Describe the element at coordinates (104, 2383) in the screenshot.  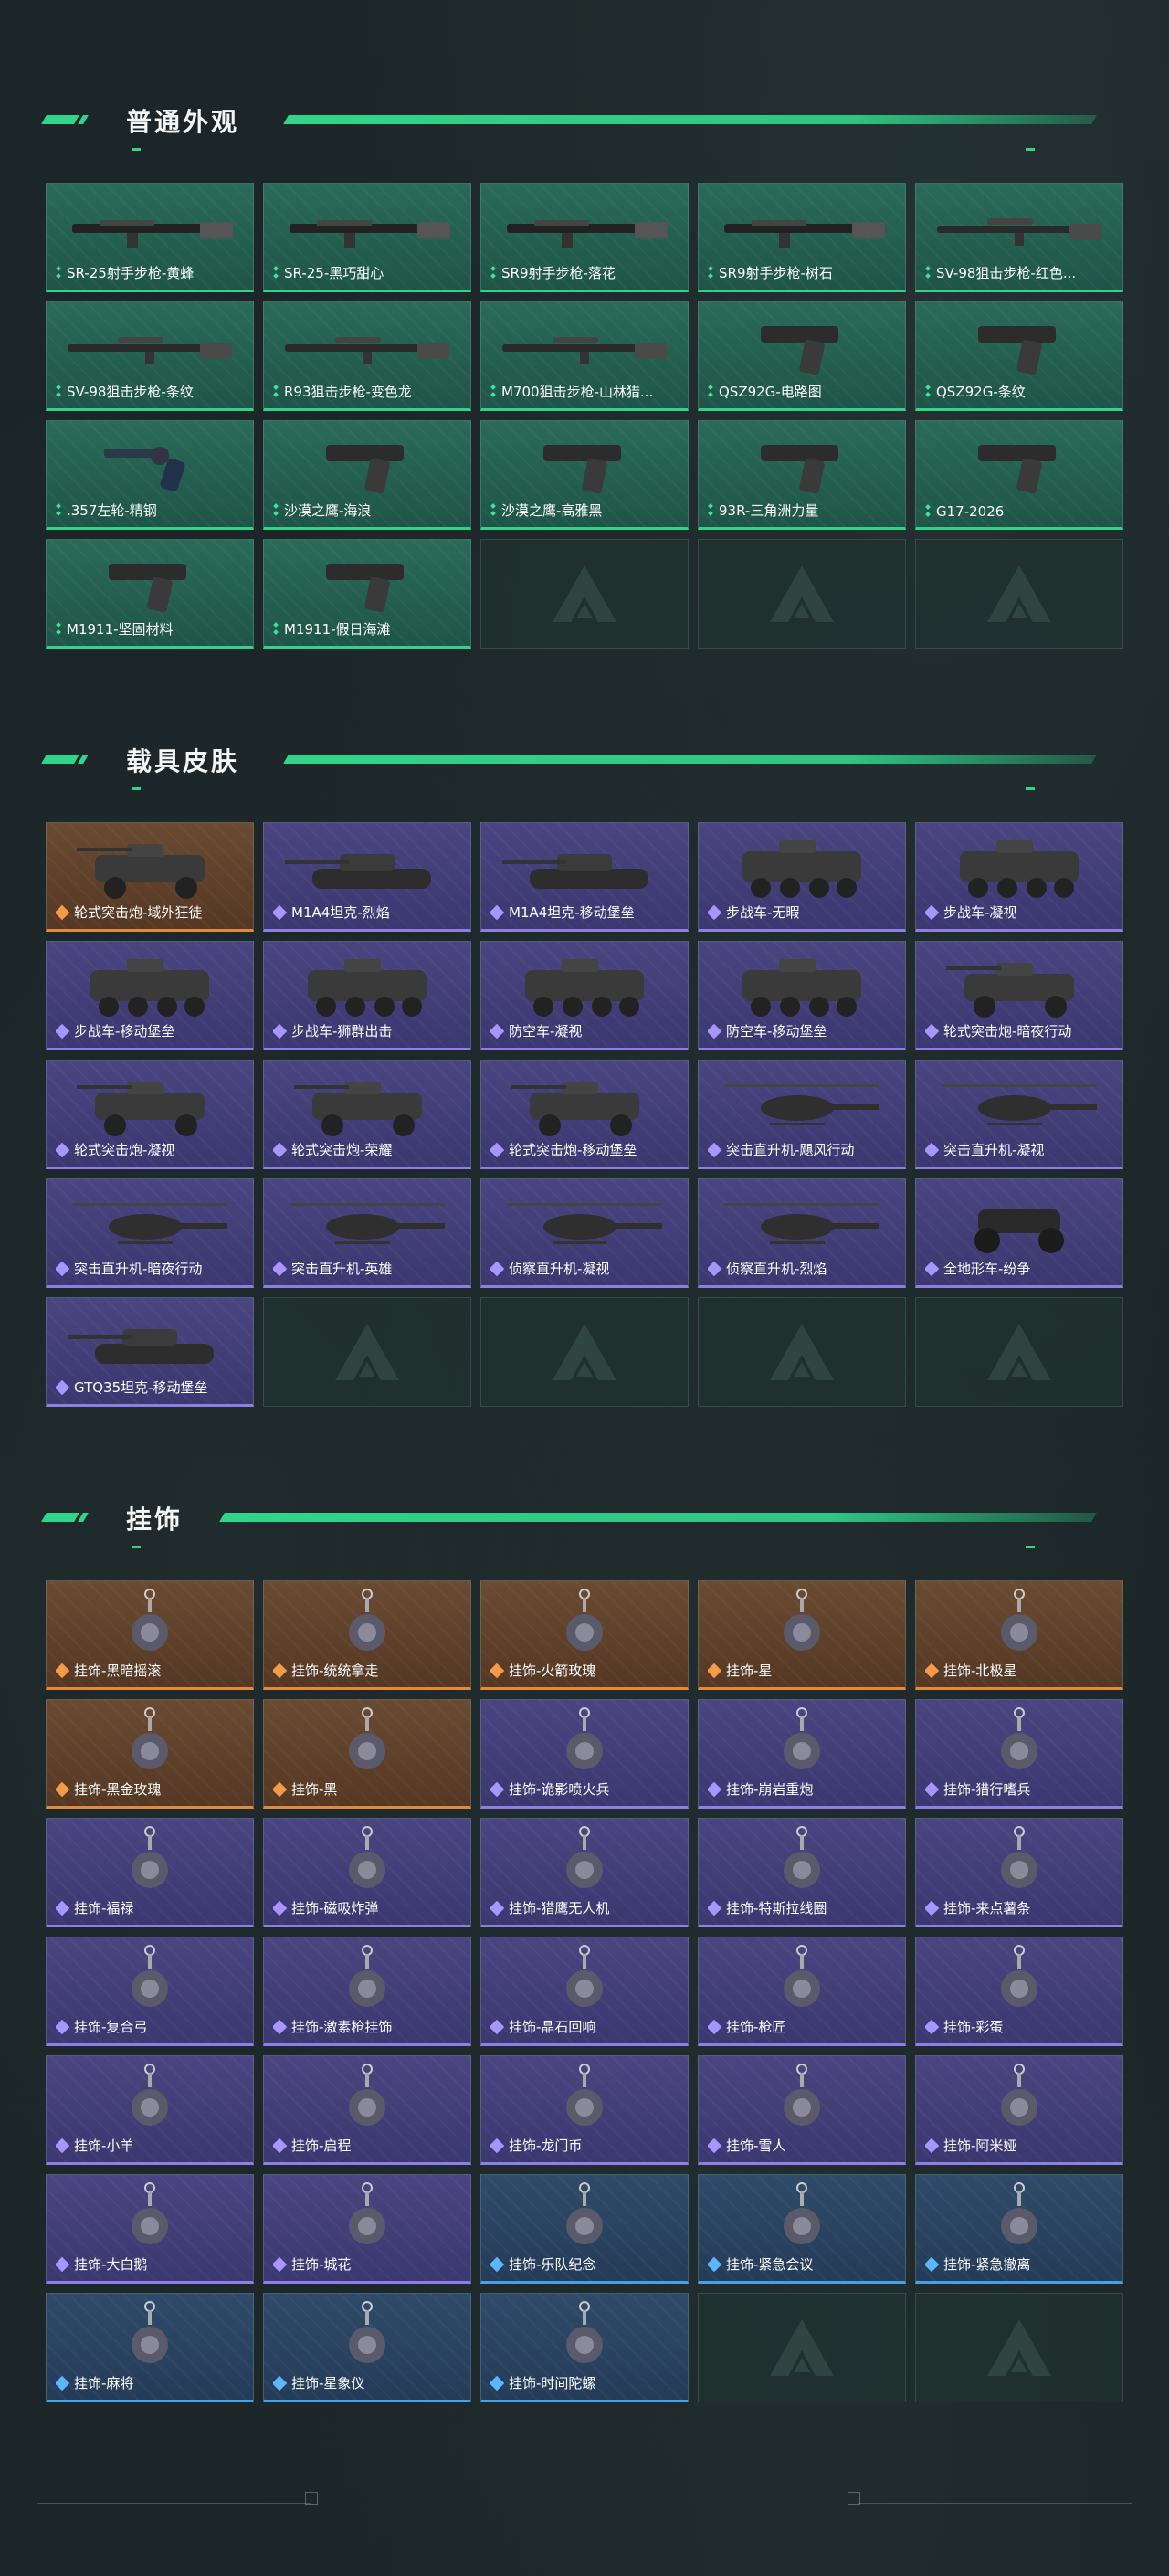
I see `item-name: 挂饰-麻将` at that location.